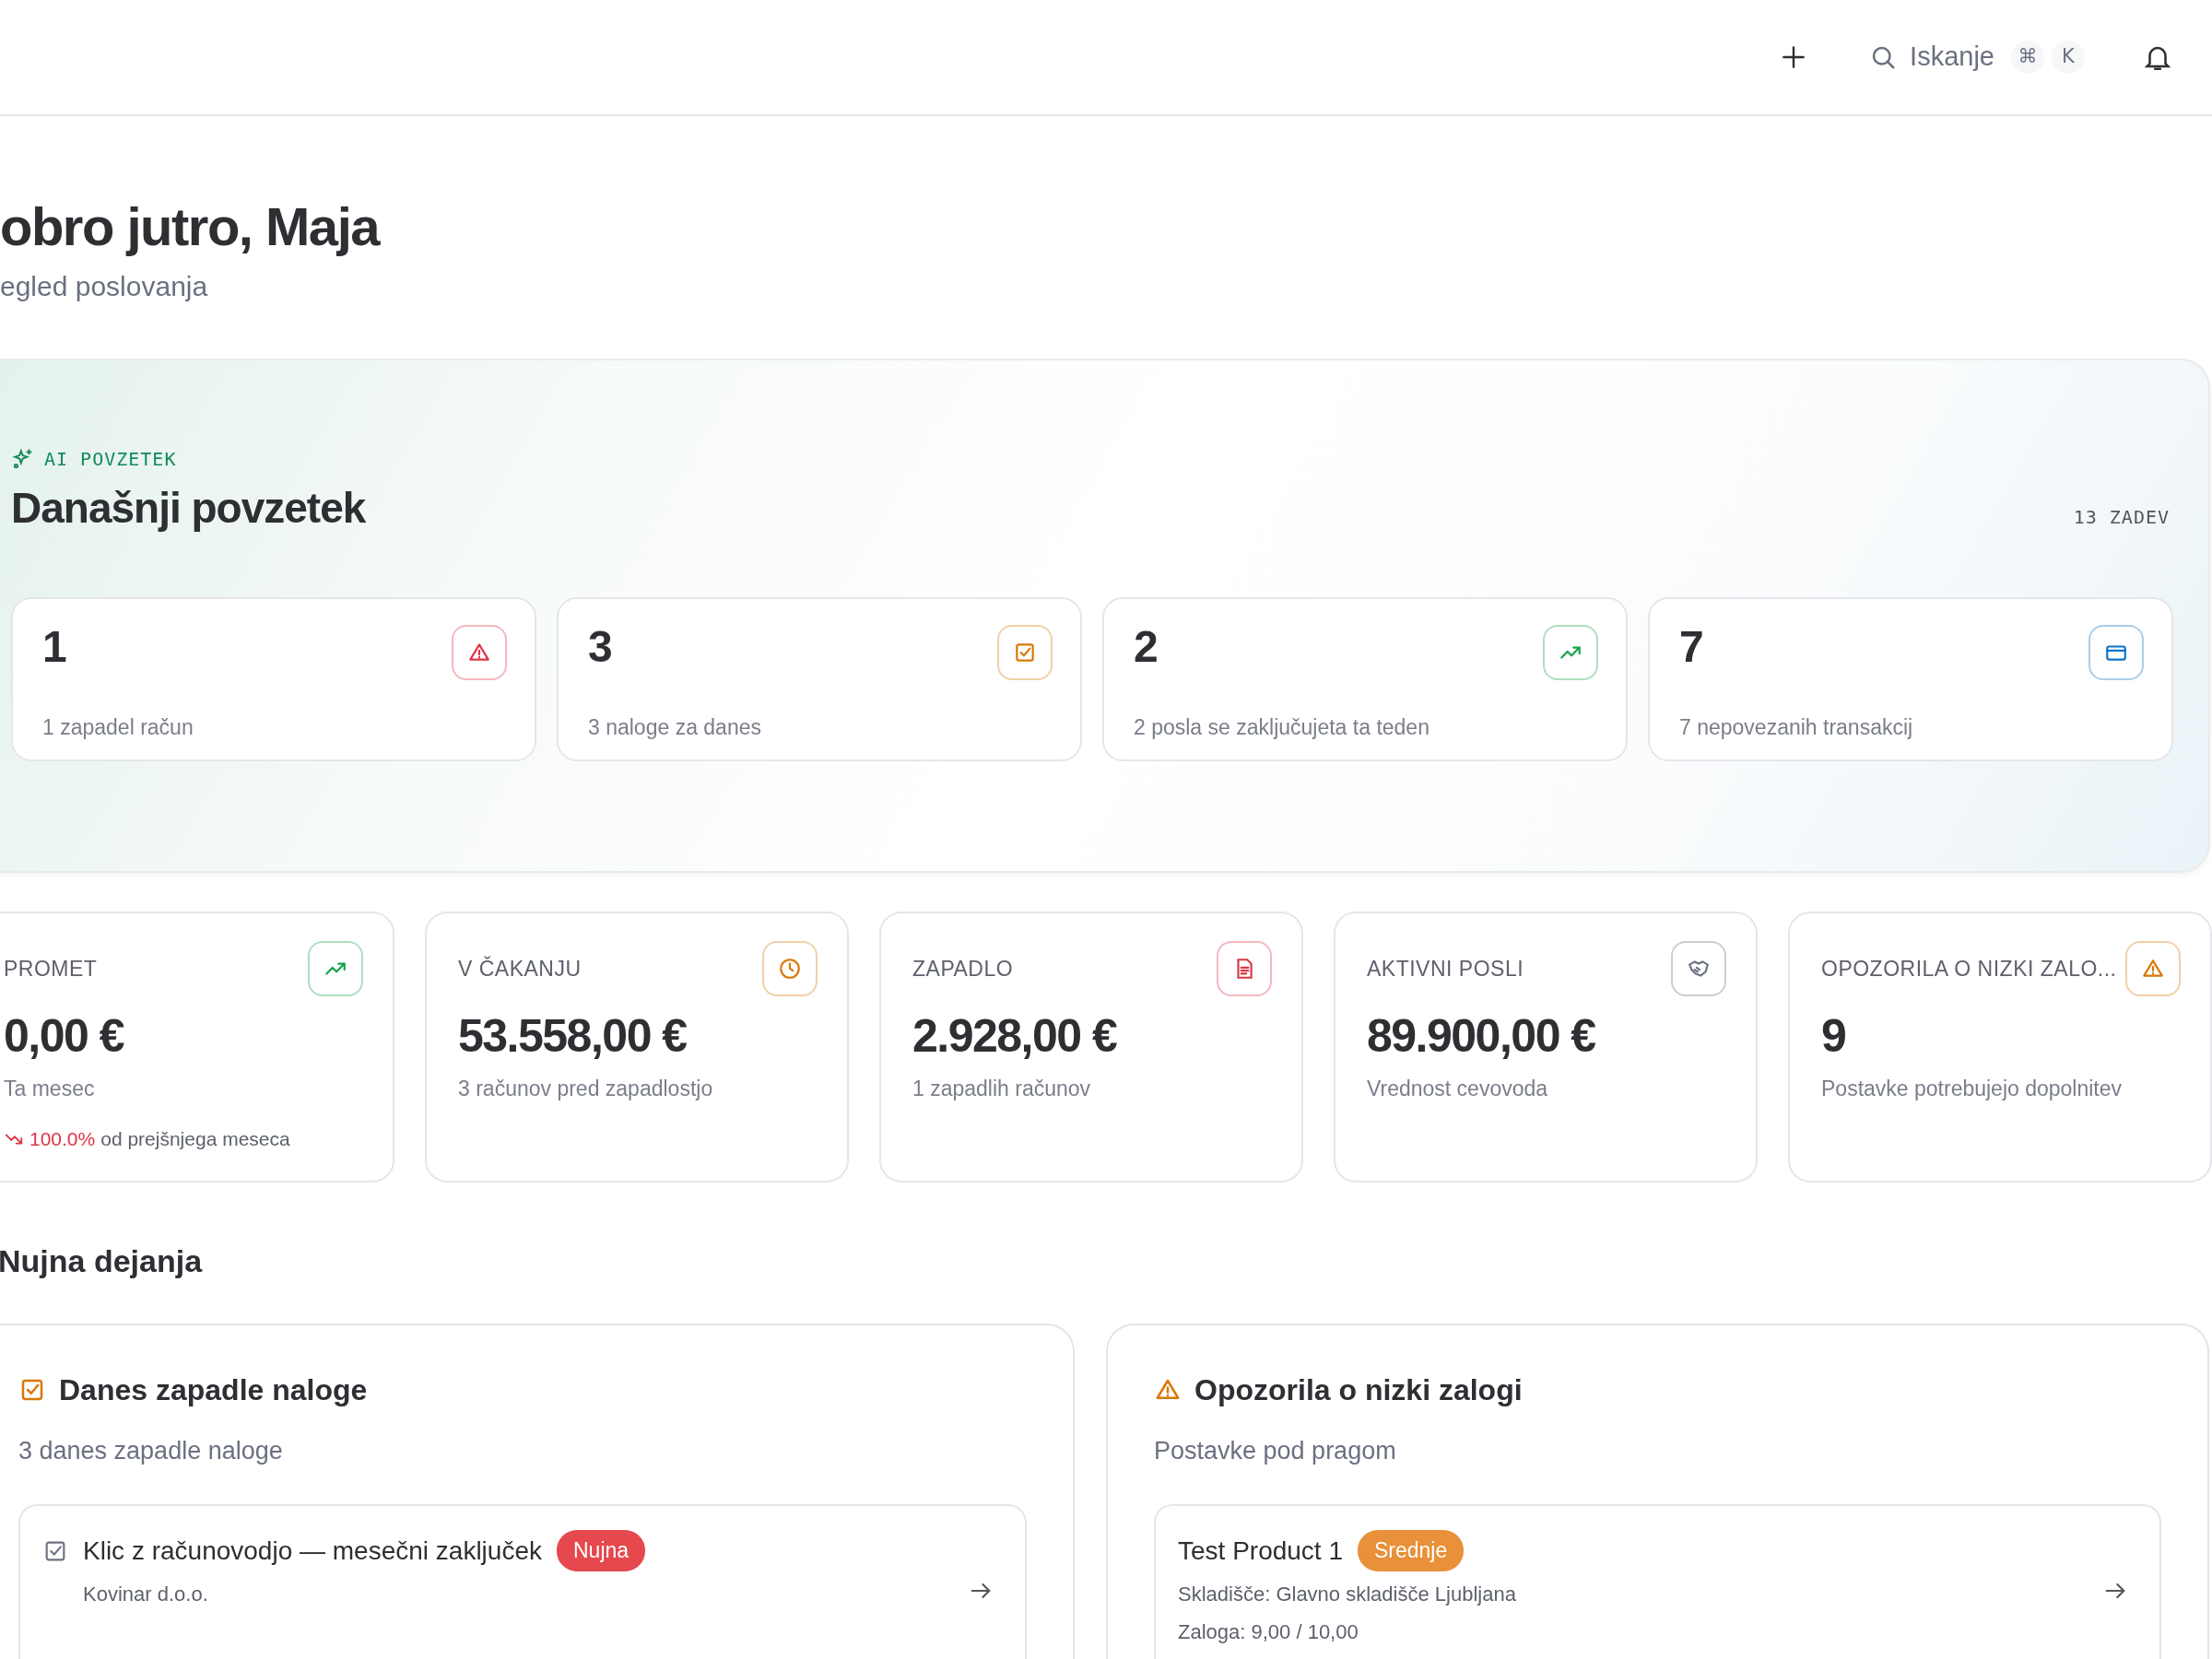 The height and width of the screenshot is (1659, 2212). Describe the element at coordinates (1834, 1036) in the screenshot. I see `kpi-value: 9` at that location.